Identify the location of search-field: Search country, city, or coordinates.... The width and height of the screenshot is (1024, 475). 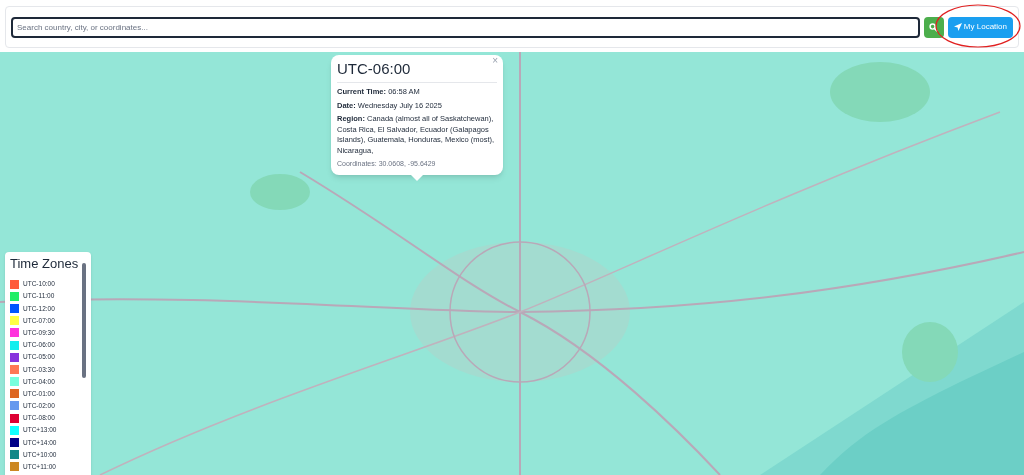
(465, 27).